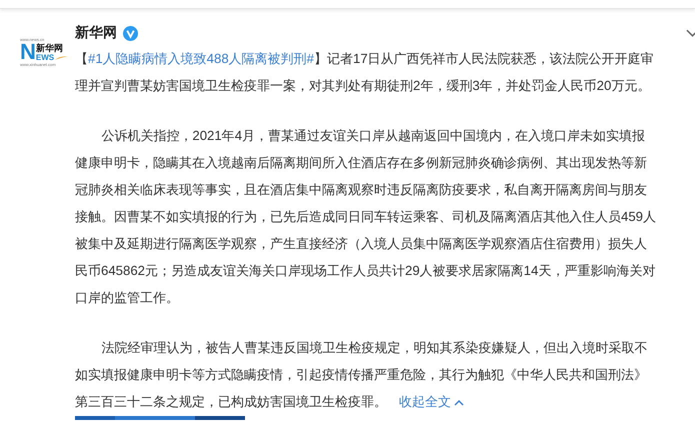 This screenshot has height=433, width=695. I want to click on author-name: 新华网, so click(96, 33).